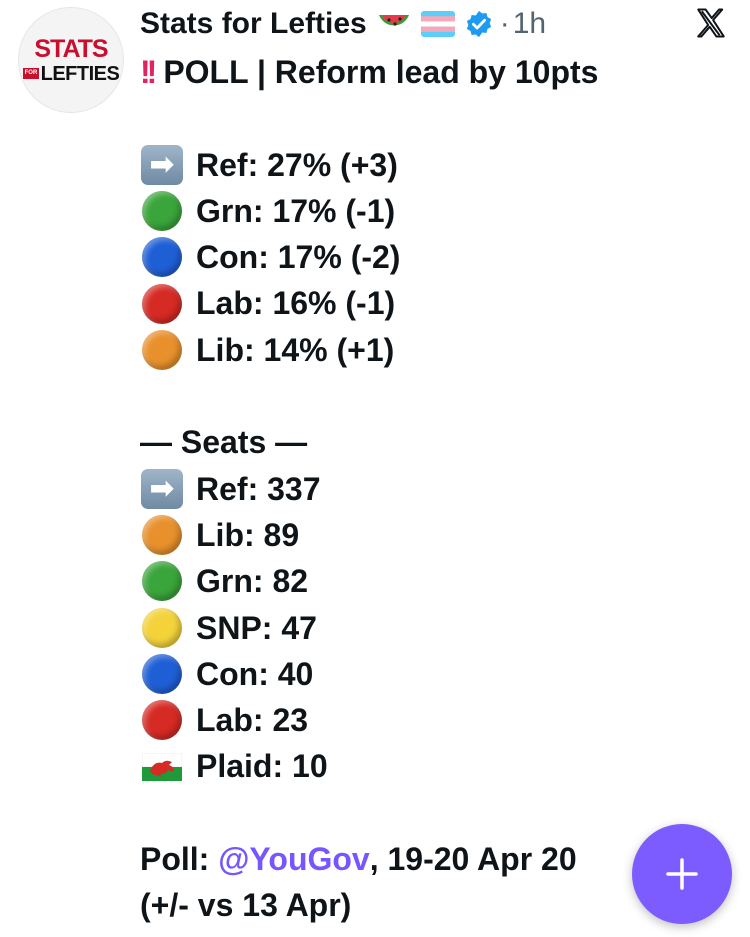 The width and height of the screenshot is (750, 937). What do you see at coordinates (369, 628) in the screenshot?
I see `seat-line: SNP: 47` at bounding box center [369, 628].